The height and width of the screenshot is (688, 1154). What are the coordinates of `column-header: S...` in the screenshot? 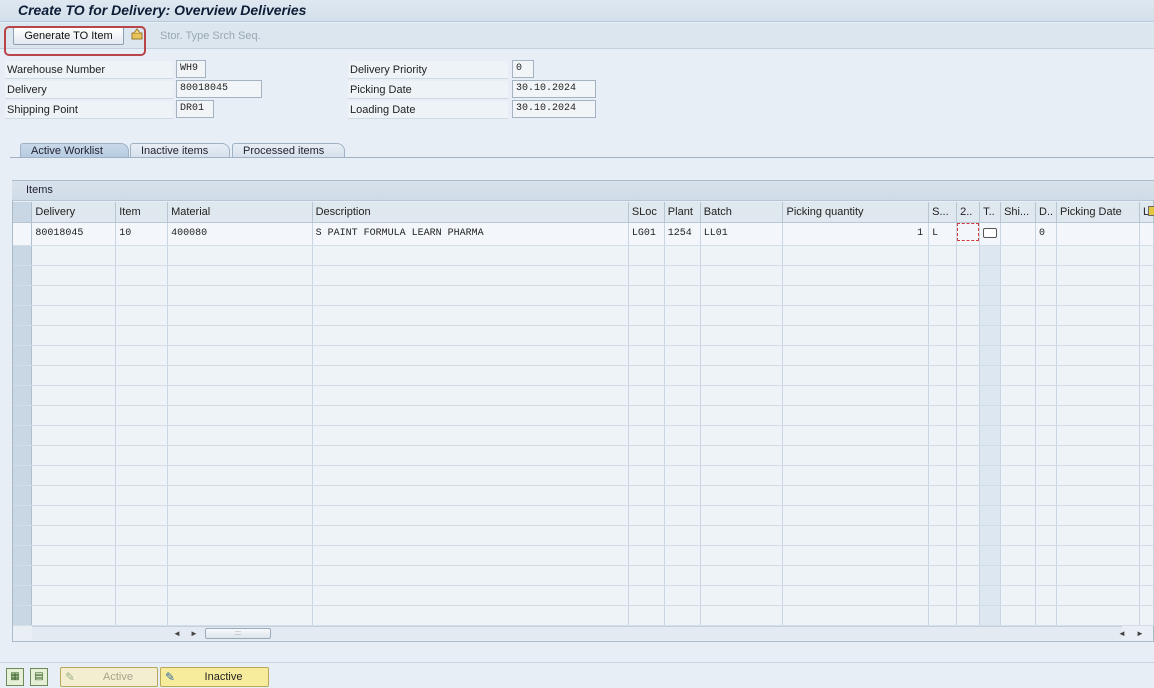 It's located at (943, 212).